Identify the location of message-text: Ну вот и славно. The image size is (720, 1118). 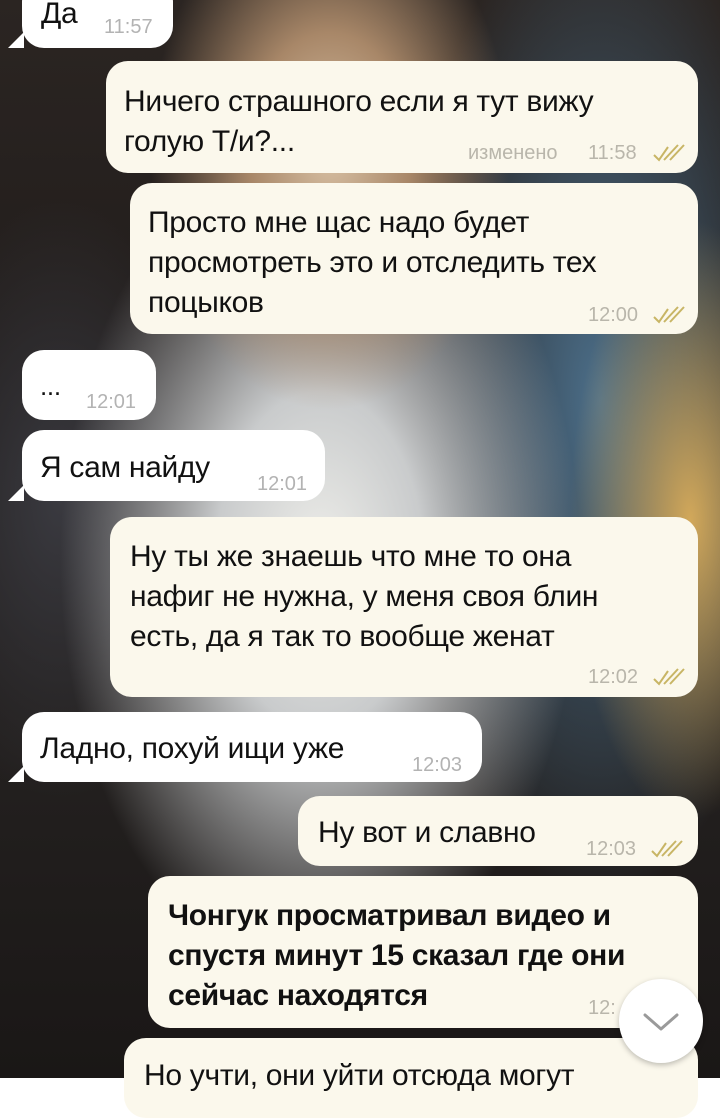
(427, 832).